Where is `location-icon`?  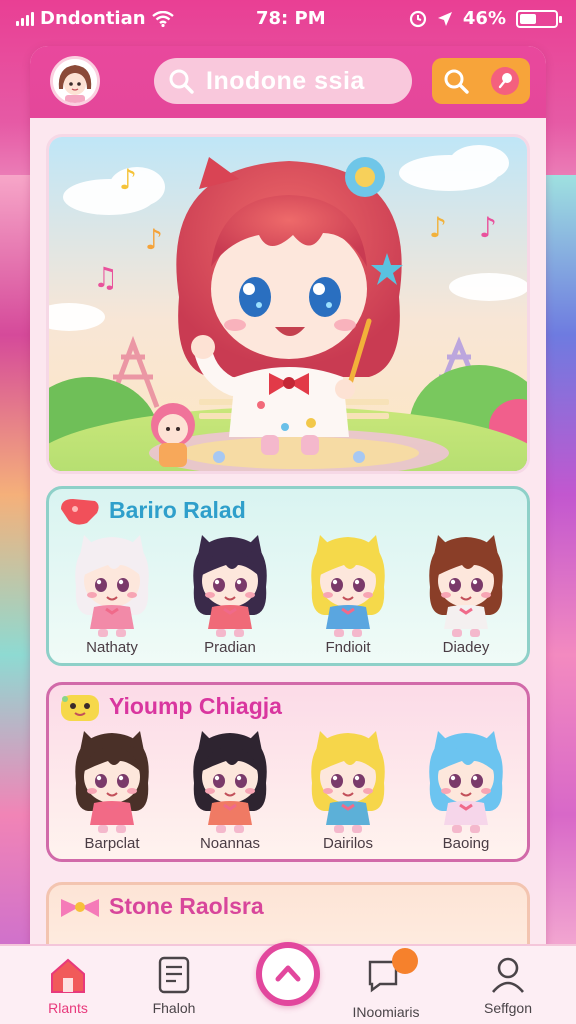 location-icon is located at coordinates (444, 18).